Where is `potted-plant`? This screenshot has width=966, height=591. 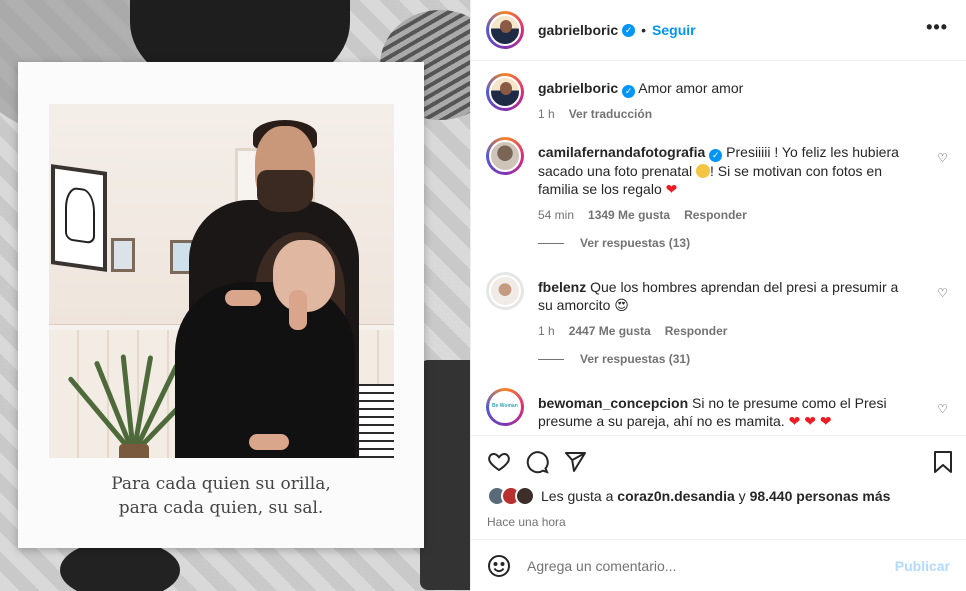
potted-plant is located at coordinates (136, 391).